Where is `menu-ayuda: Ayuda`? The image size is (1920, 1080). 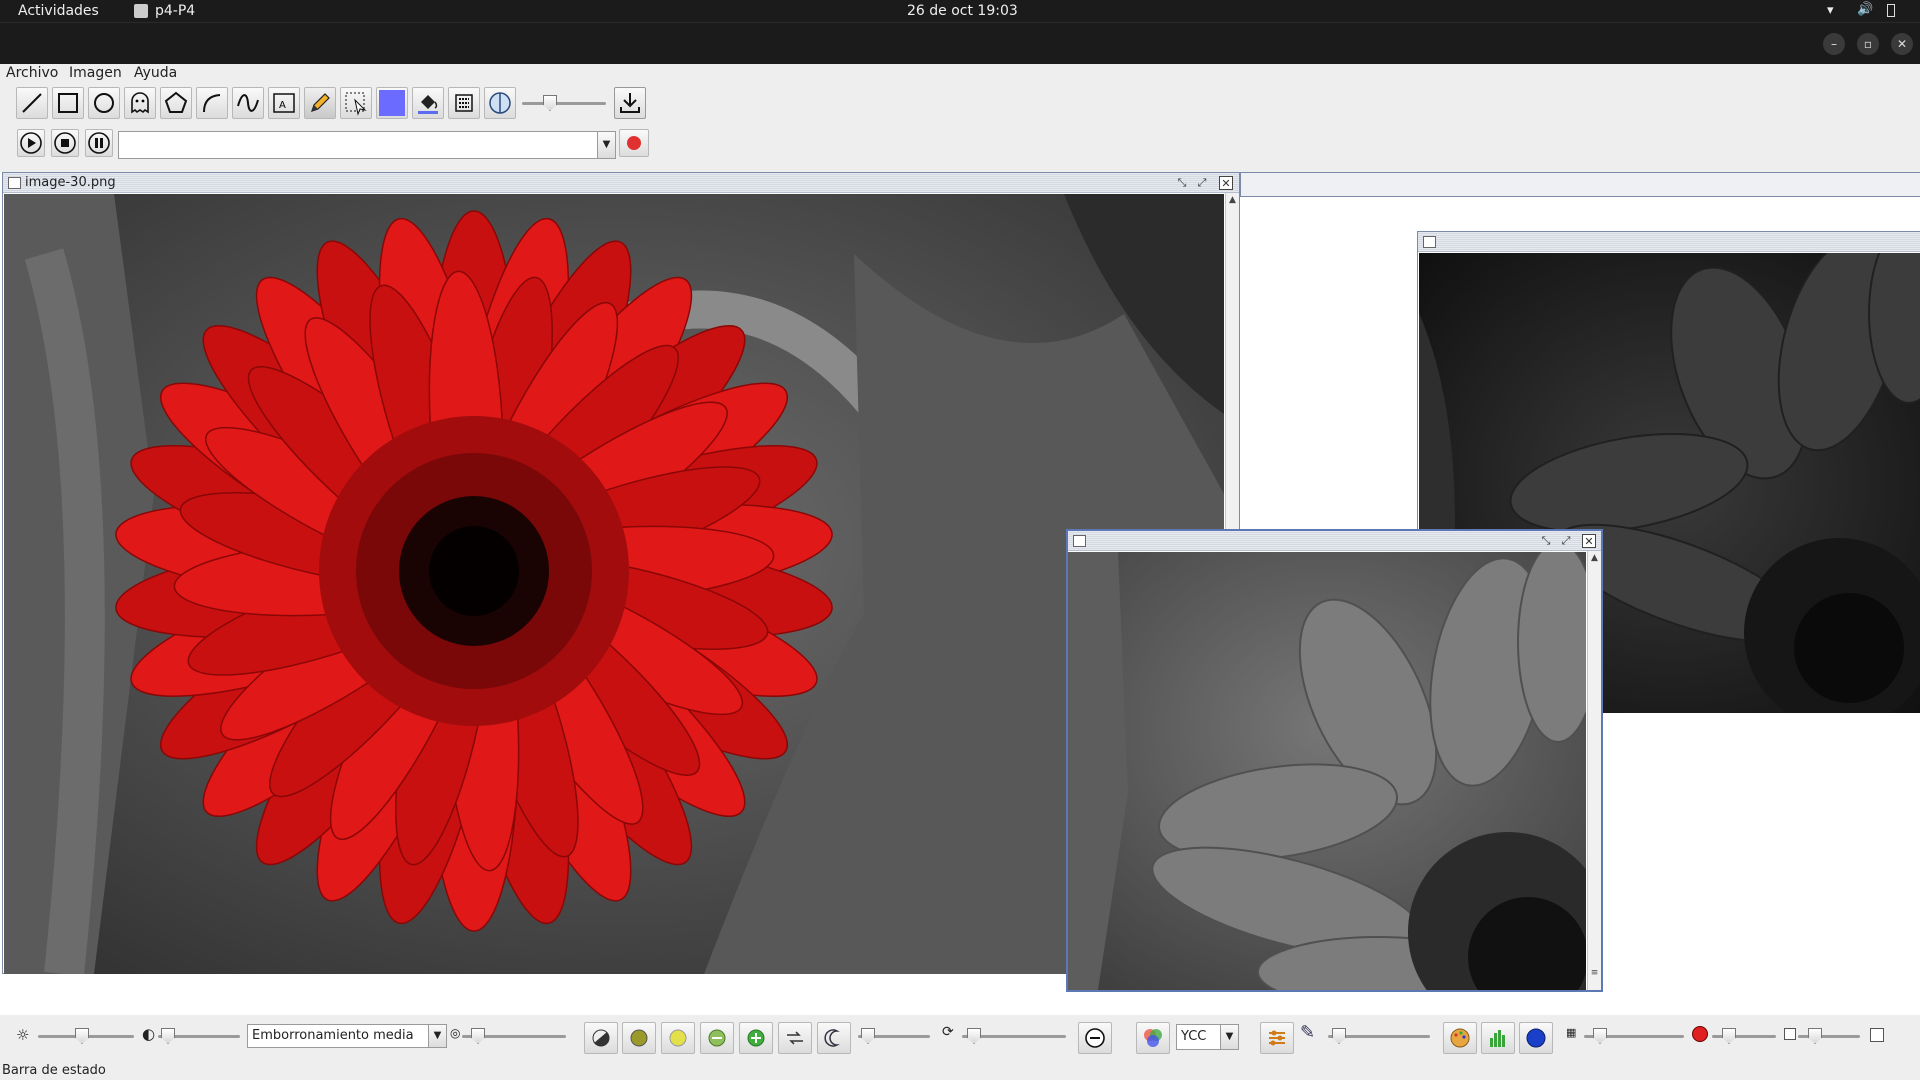 menu-ayuda: Ayuda is located at coordinates (155, 73).